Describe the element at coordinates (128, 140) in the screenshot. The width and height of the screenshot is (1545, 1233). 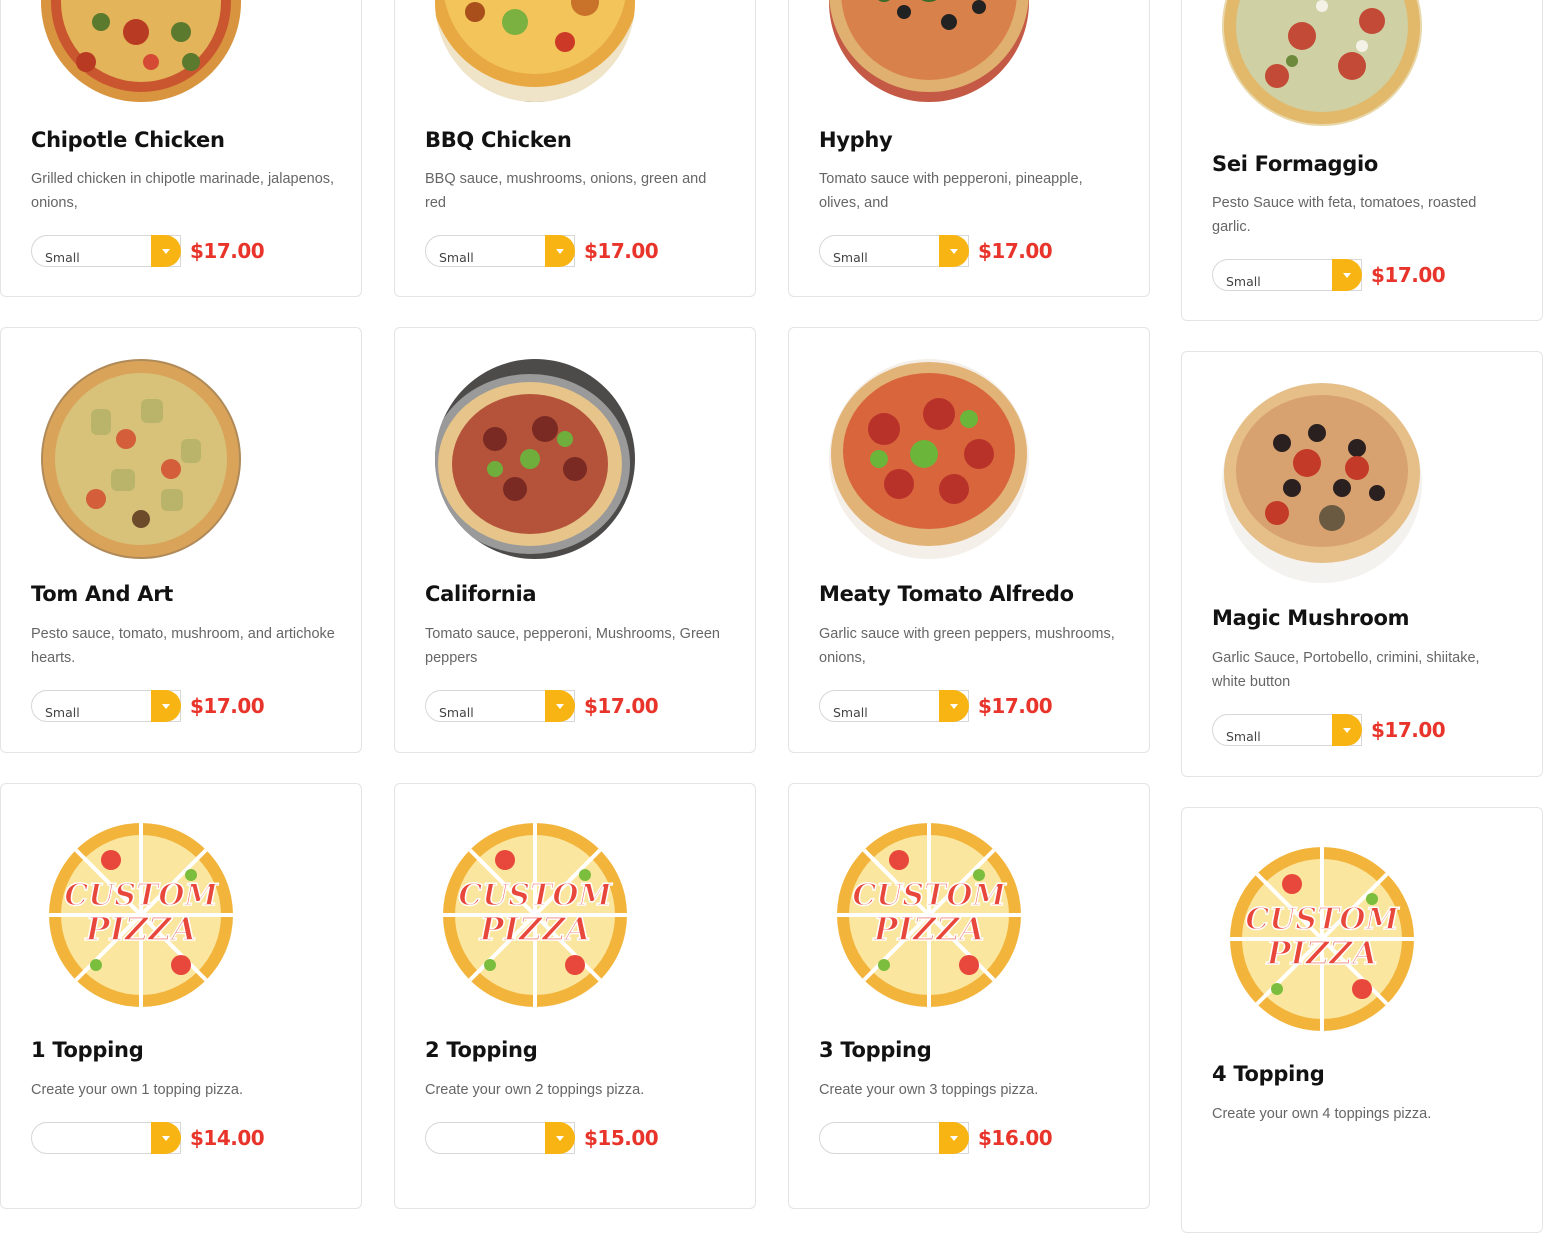
I see `pizza-title: Chipotle Chicken` at that location.